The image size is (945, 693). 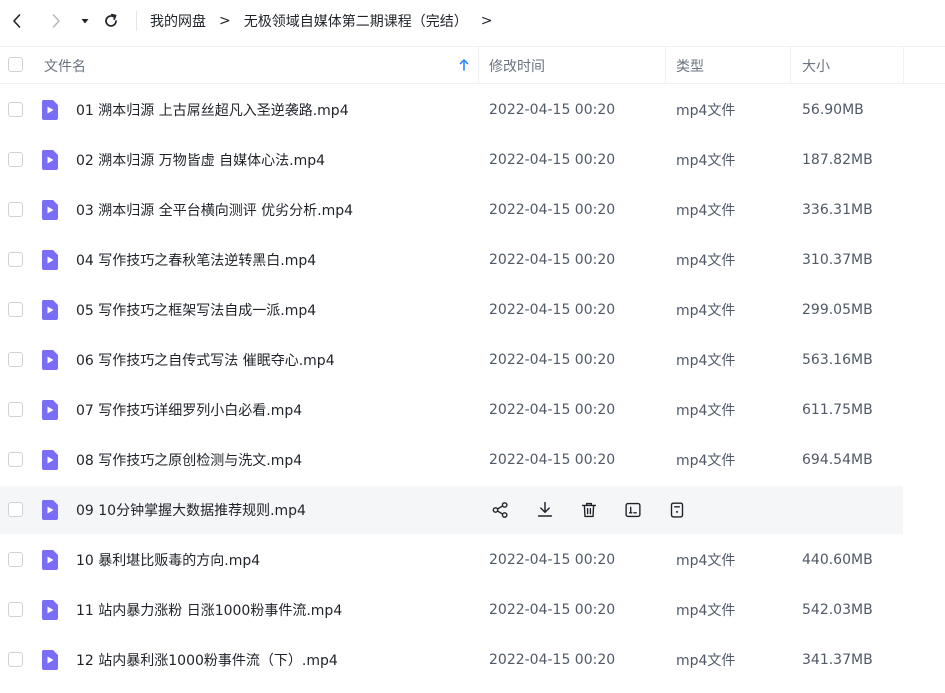 What do you see at coordinates (837, 260) in the screenshot?
I see `file-size: 310.37MB` at bounding box center [837, 260].